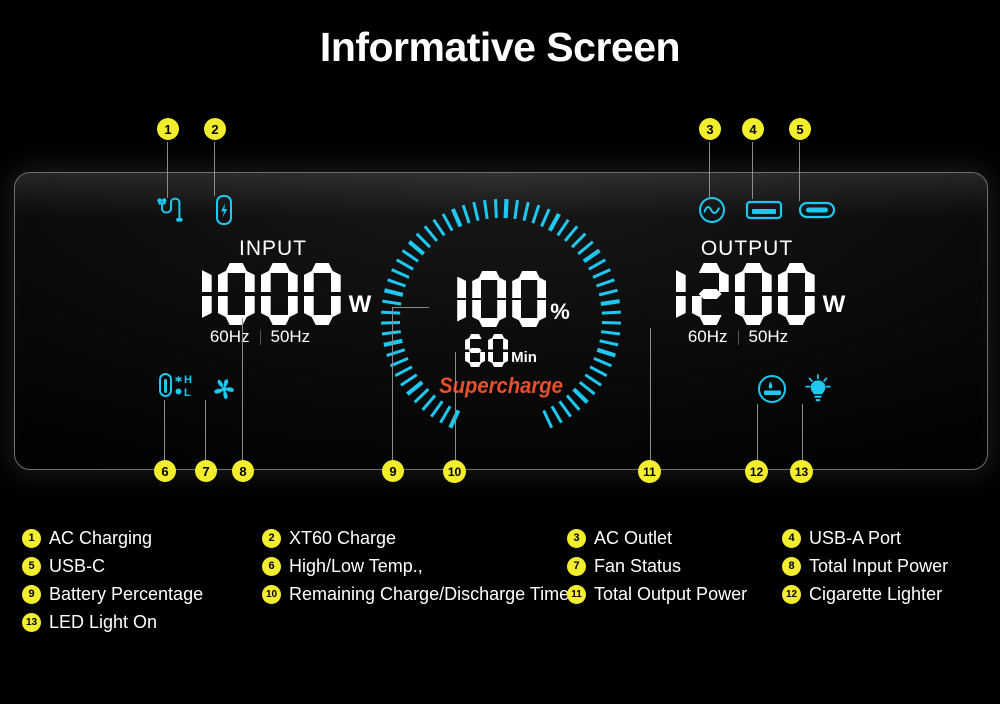  What do you see at coordinates (834, 304) in the screenshot?
I see `output-unit: W` at bounding box center [834, 304].